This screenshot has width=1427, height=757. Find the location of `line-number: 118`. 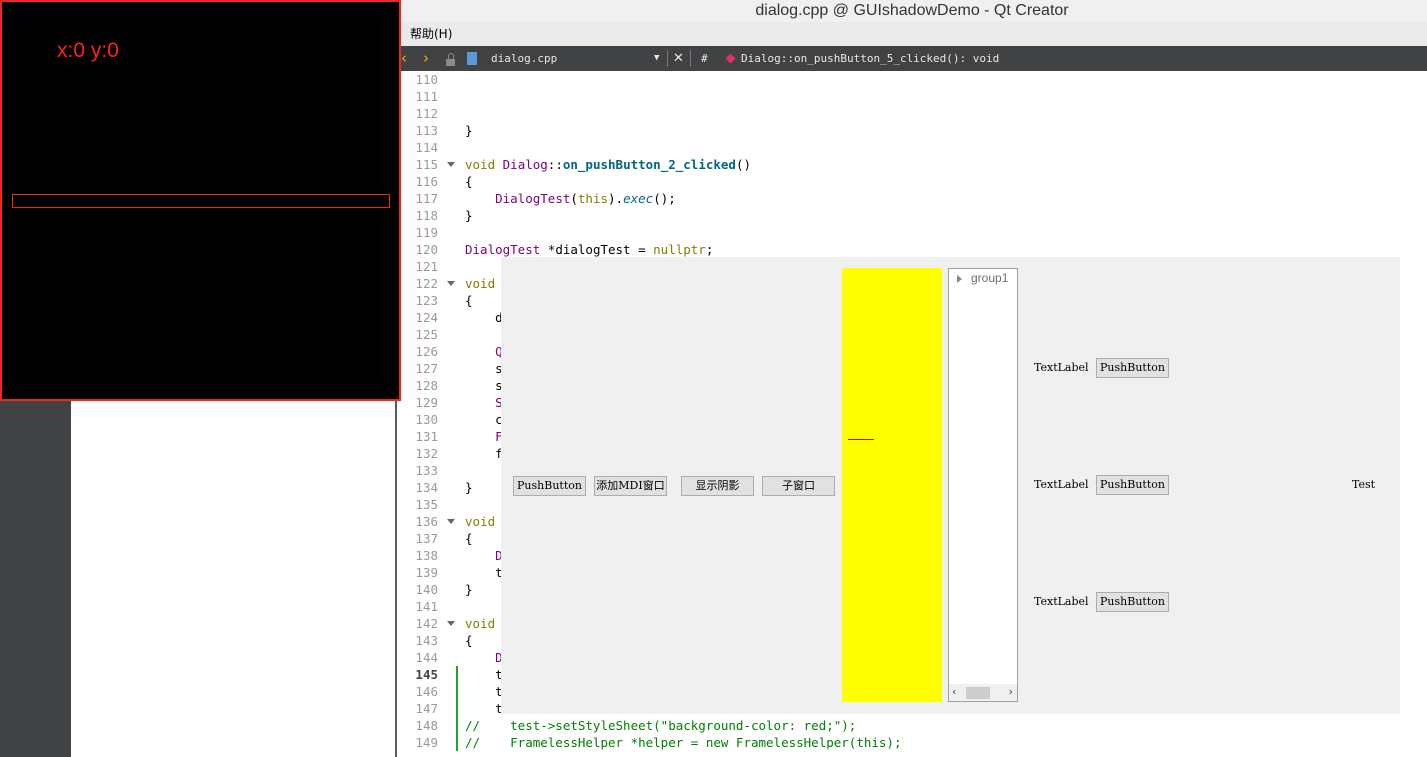

line-number: 118 is located at coordinates (426, 215).